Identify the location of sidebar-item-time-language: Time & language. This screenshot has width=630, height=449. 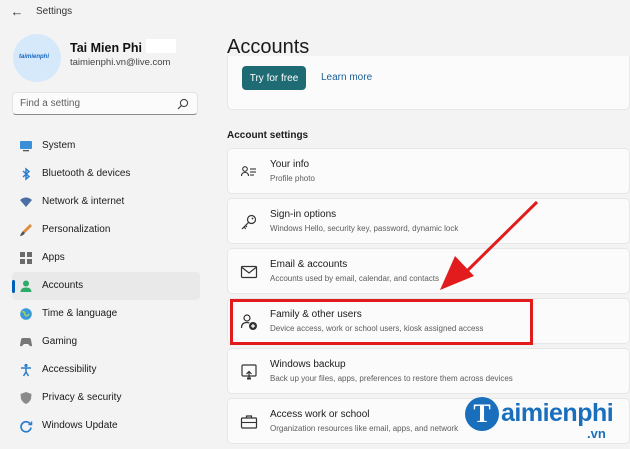
(106, 314).